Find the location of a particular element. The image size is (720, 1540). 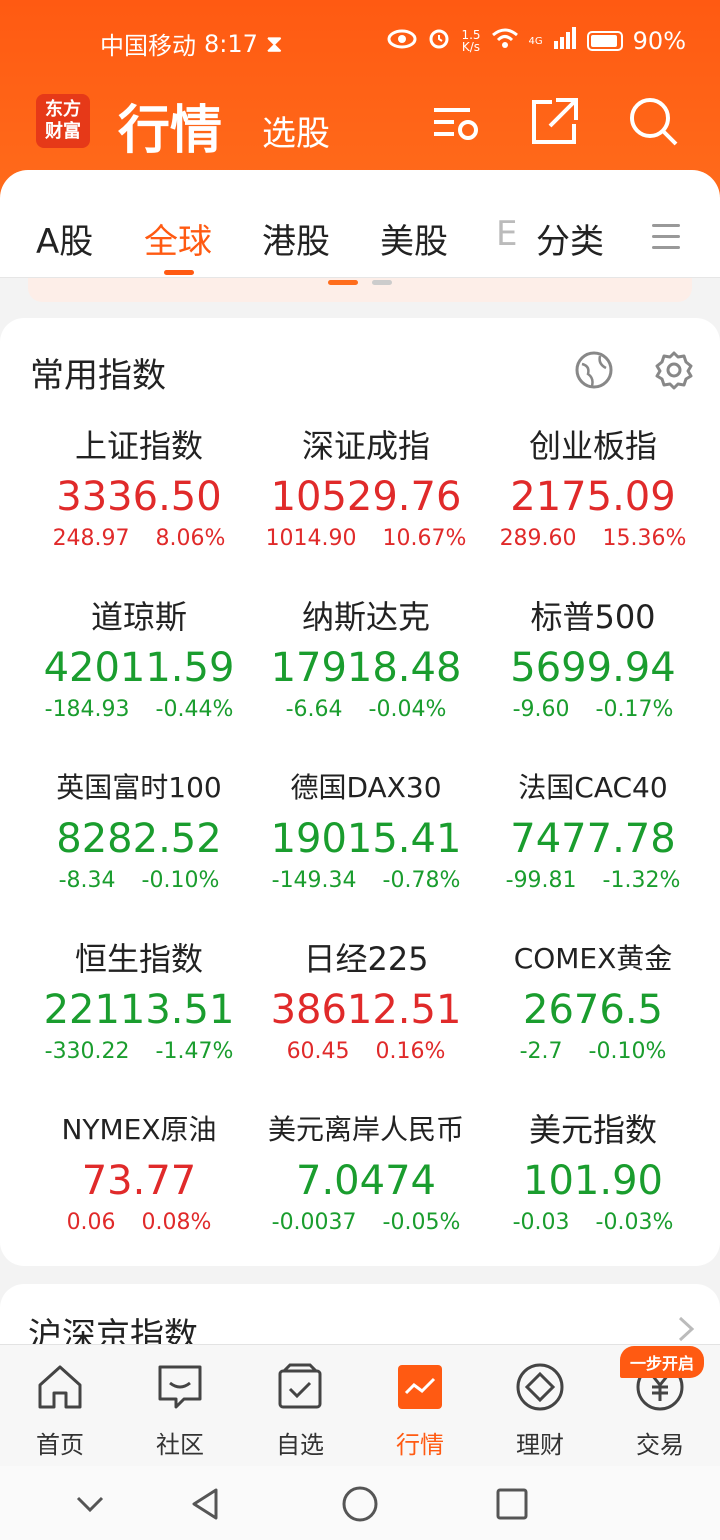

index-percent: -0.17% is located at coordinates (634, 709).